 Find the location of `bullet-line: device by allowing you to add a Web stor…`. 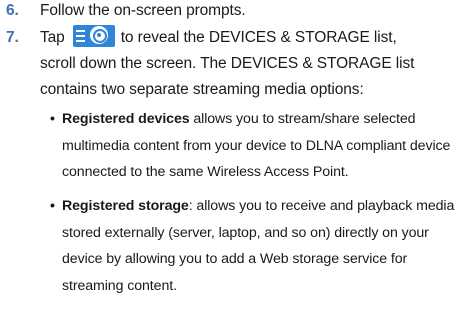

bullet-line: device by allowing you to add a Web stor… is located at coordinates (235, 259).